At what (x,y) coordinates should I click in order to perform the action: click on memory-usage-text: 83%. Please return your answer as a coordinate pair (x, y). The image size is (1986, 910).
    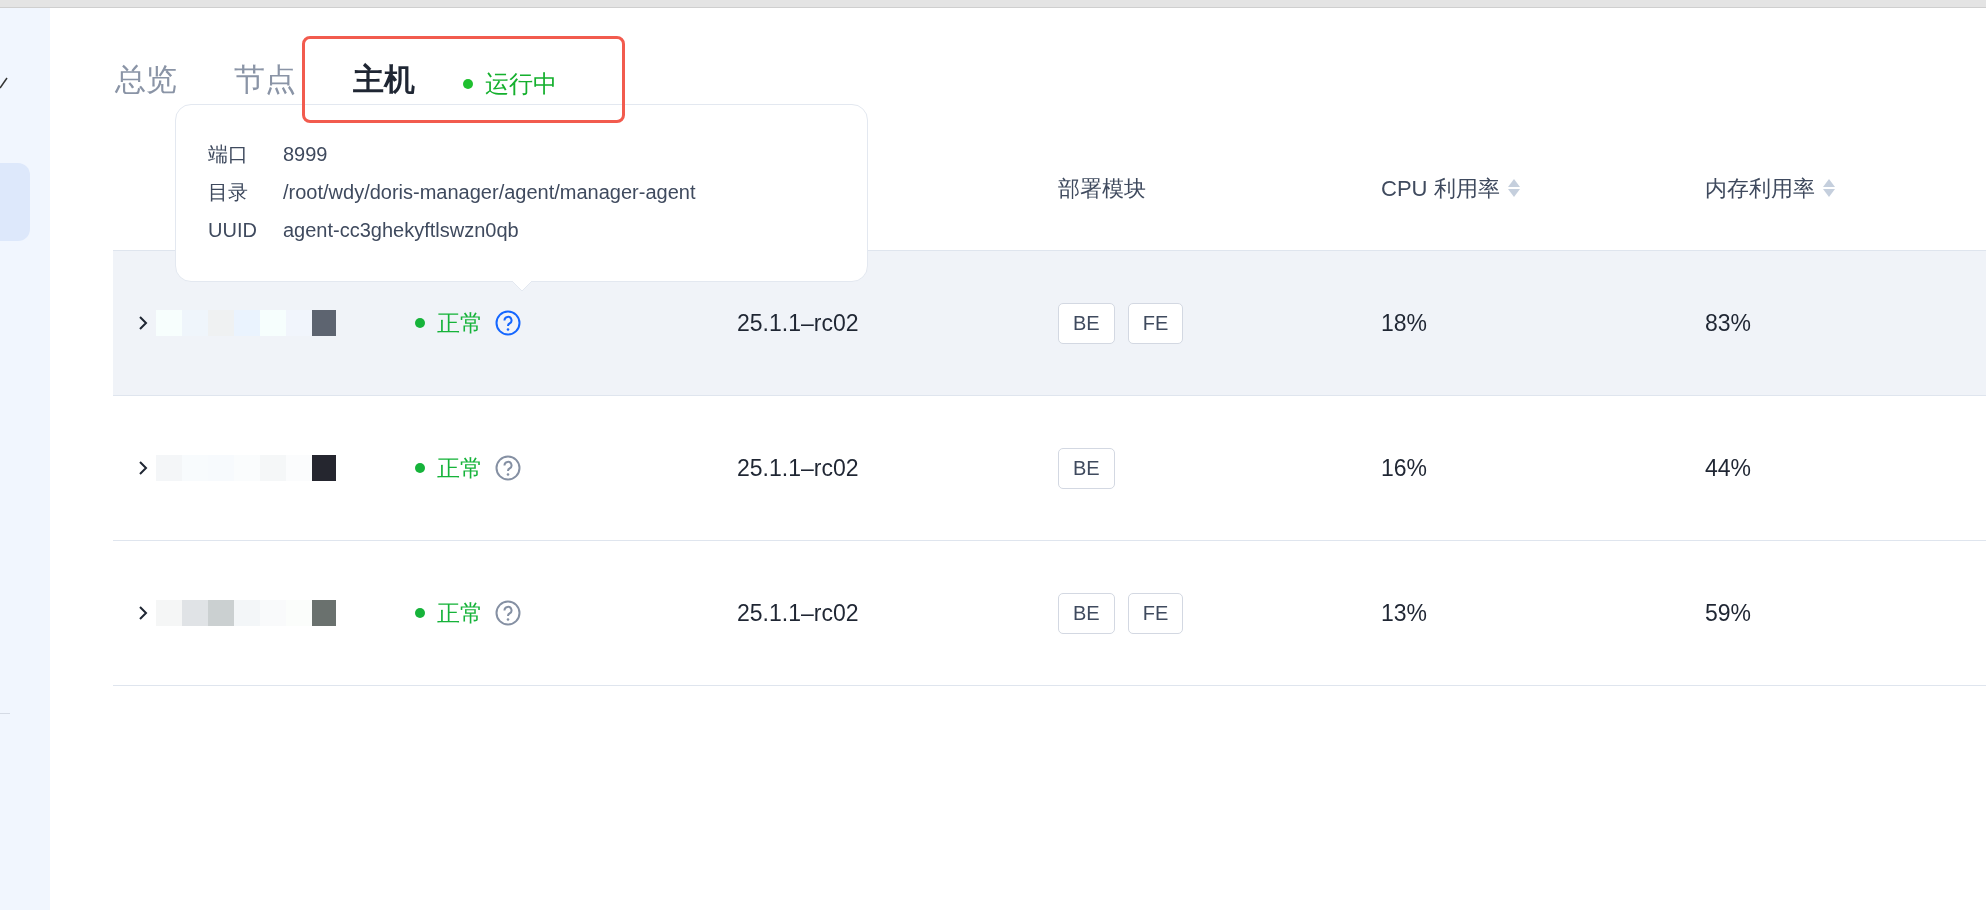
    Looking at the image, I should click on (1728, 323).